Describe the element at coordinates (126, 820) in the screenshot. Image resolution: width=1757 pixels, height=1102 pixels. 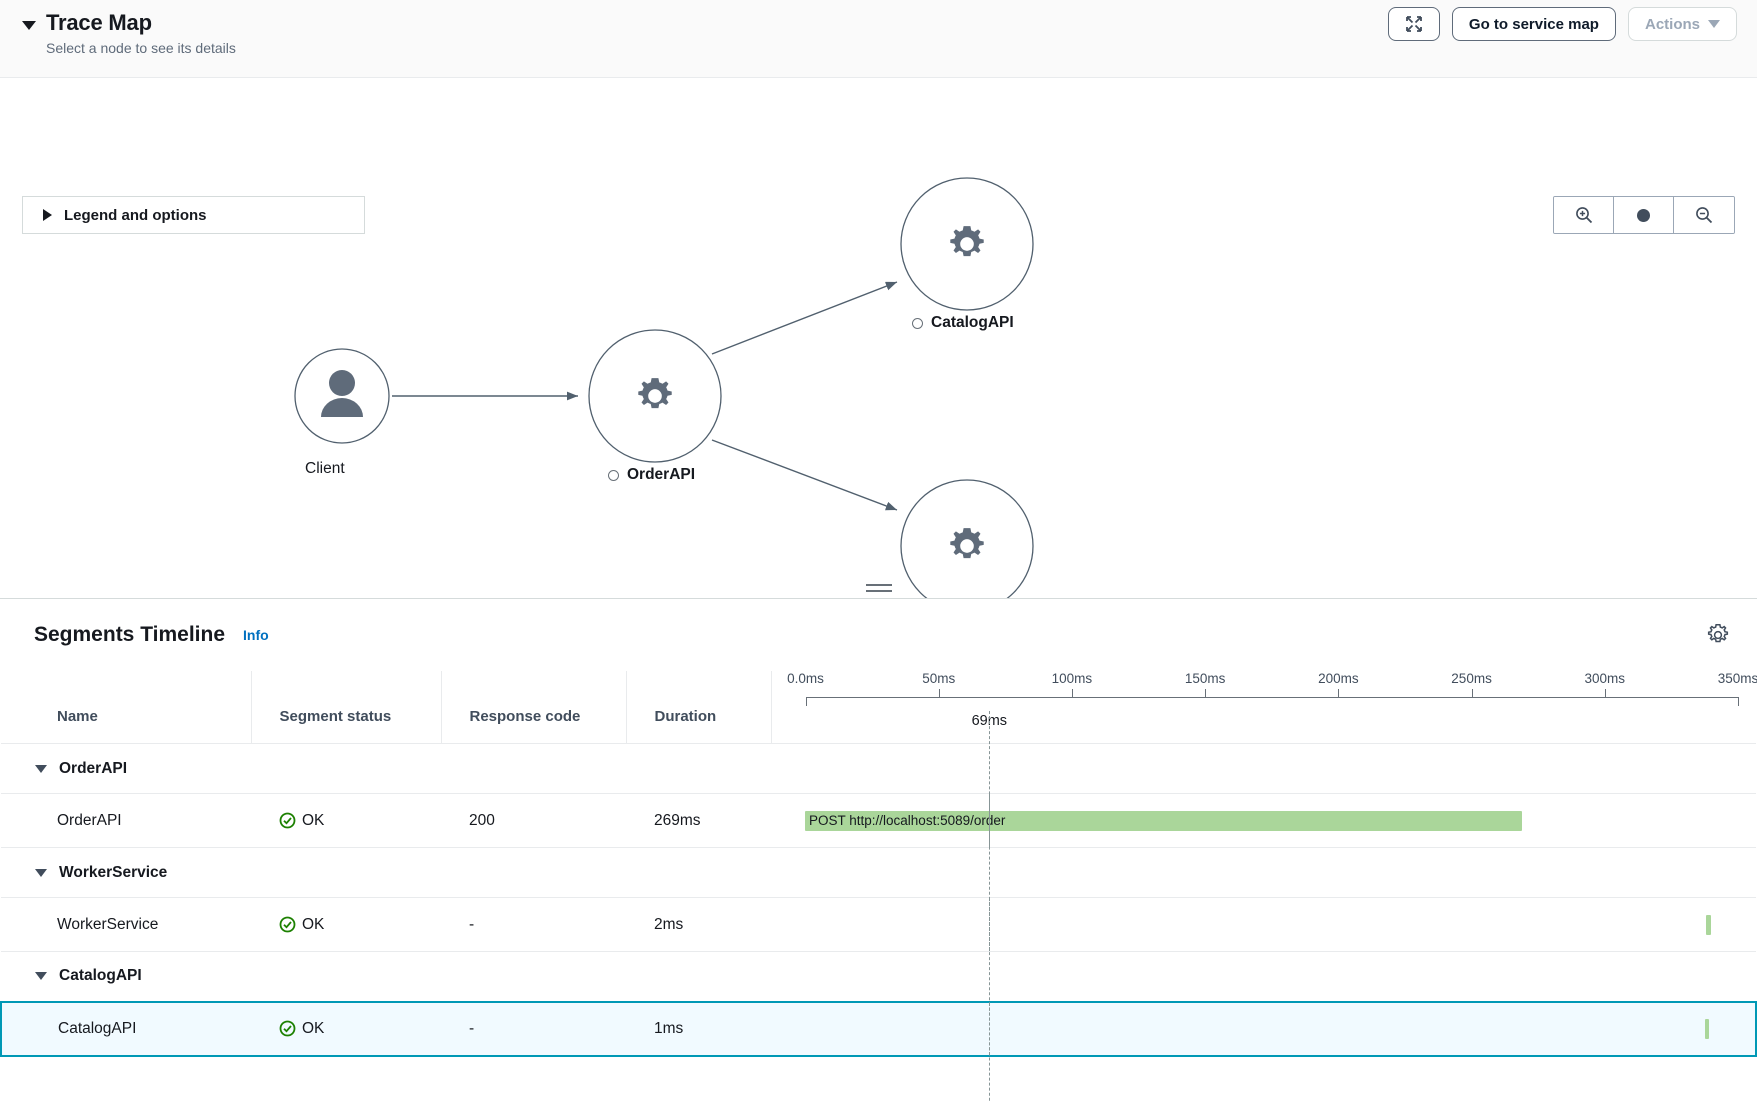
I see `cell-name: OrderAPI` at that location.